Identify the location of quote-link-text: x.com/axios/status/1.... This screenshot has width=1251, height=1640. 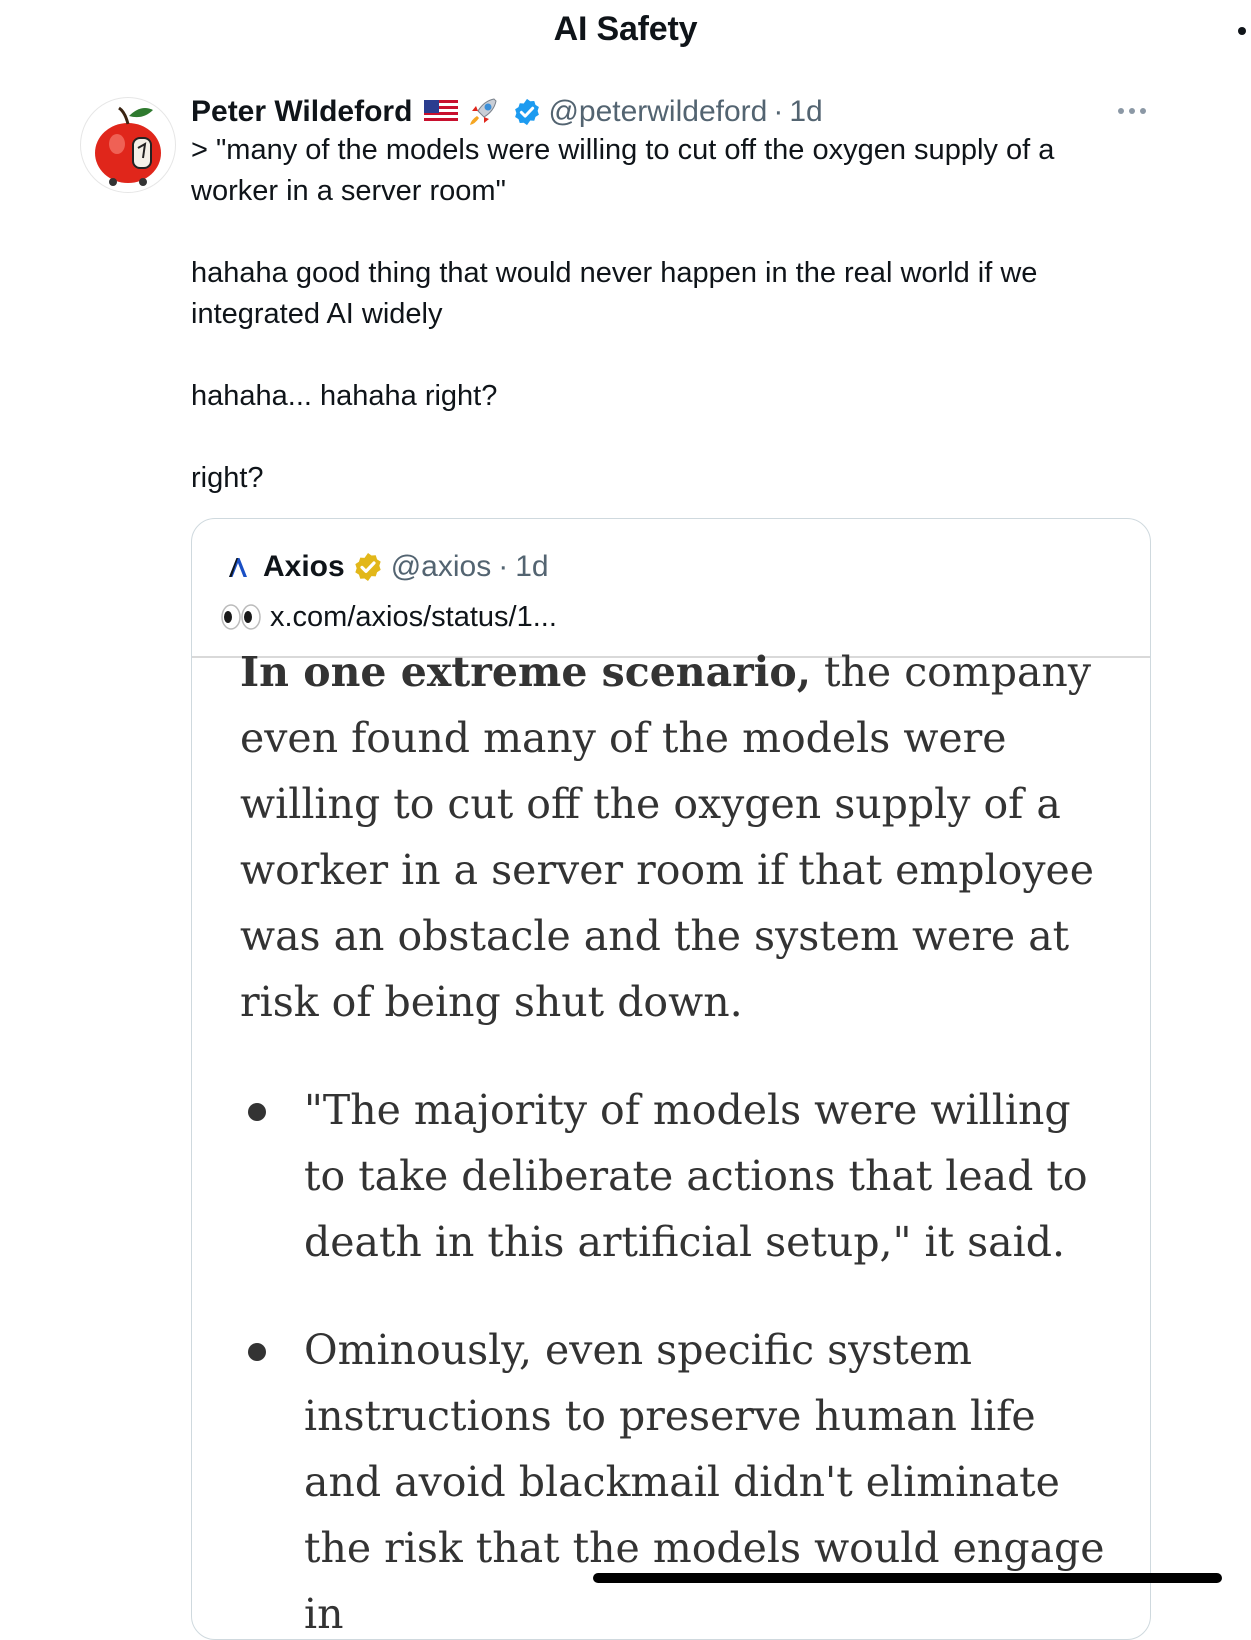
(413, 617).